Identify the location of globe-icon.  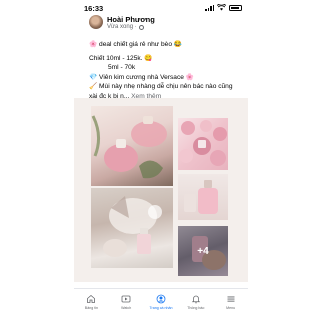
(141, 27).